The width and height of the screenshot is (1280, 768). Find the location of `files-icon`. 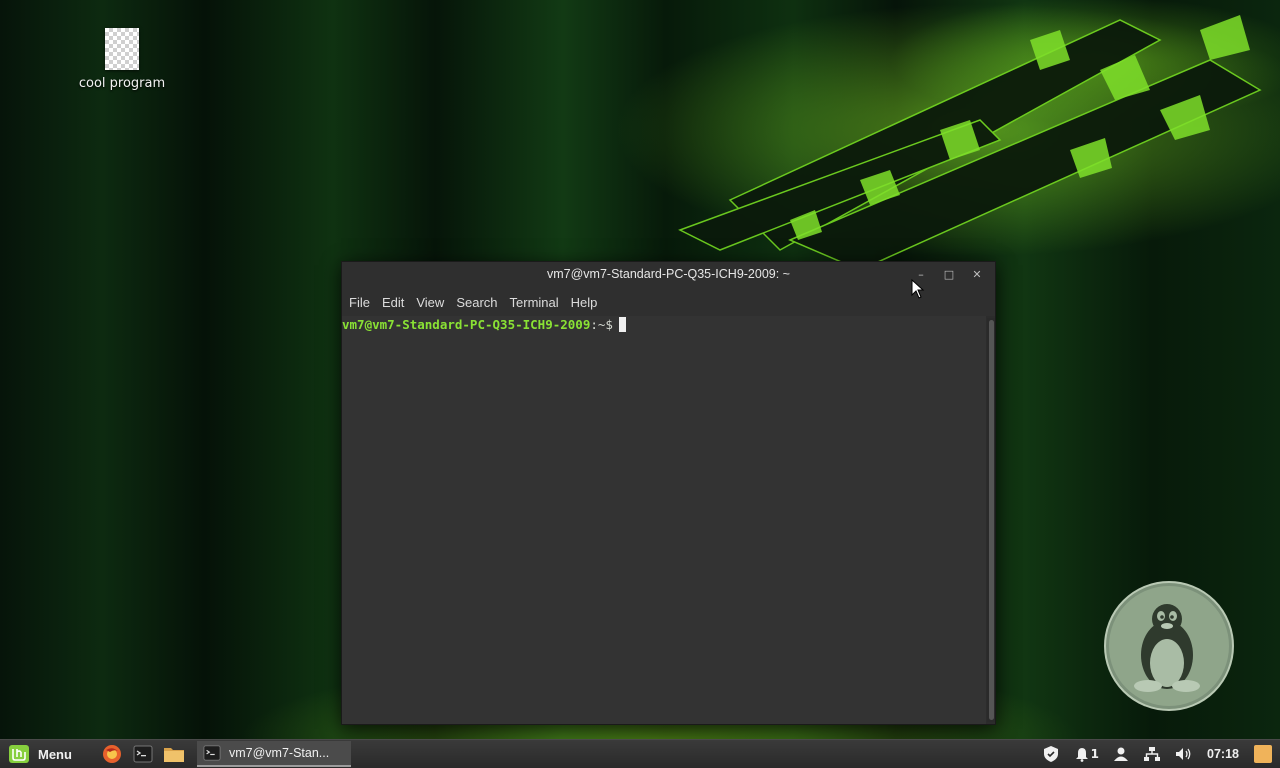

files-icon is located at coordinates (174, 755).